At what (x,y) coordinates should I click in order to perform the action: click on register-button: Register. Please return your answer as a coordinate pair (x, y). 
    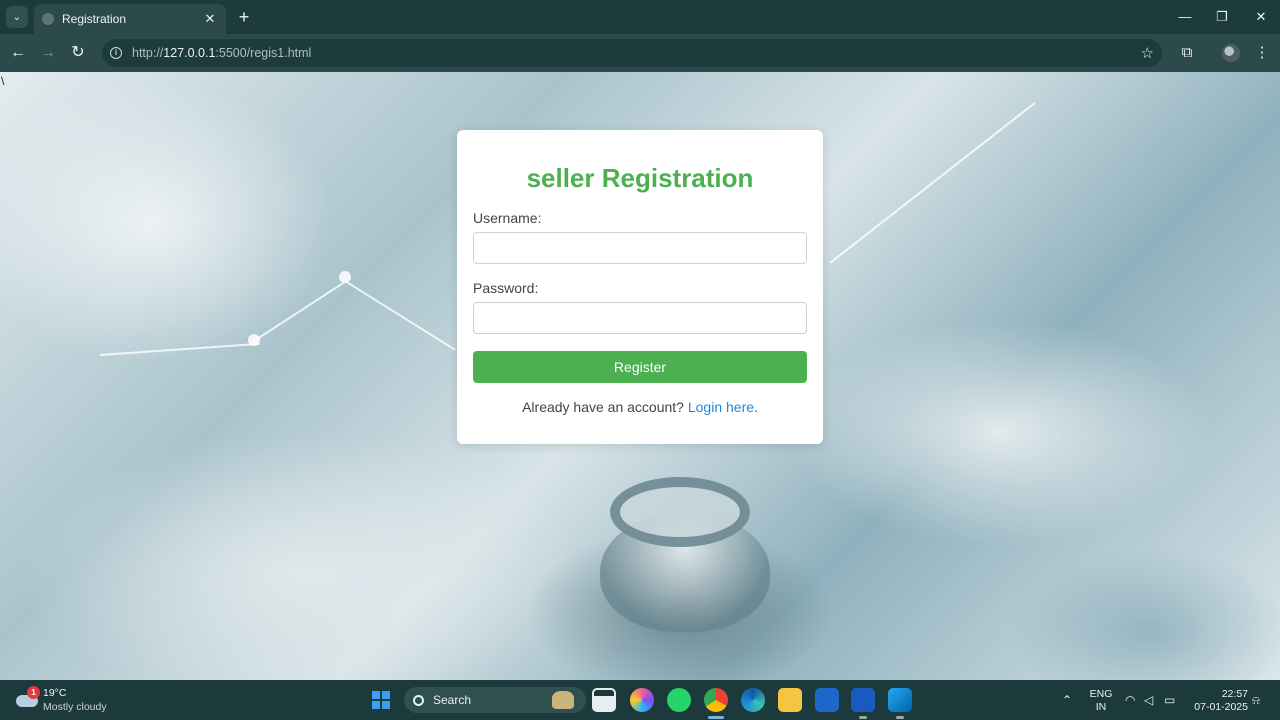
    Looking at the image, I should click on (640, 367).